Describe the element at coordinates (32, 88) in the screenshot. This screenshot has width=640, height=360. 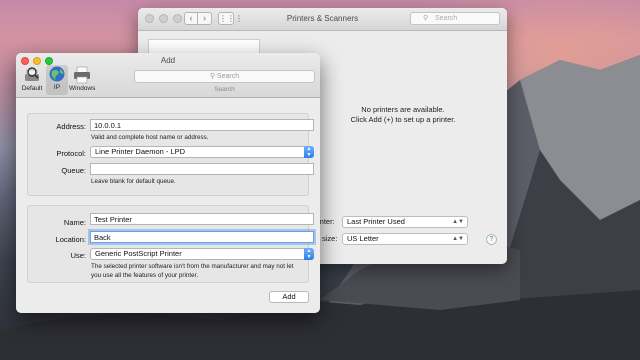
I see `toolbar-default-label: Default` at that location.